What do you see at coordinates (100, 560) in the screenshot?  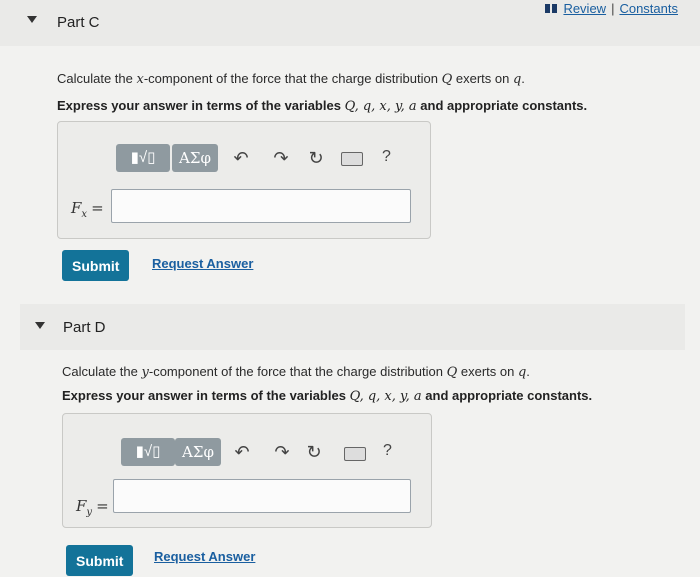 I see `part-d-submit-button: Submit` at bounding box center [100, 560].